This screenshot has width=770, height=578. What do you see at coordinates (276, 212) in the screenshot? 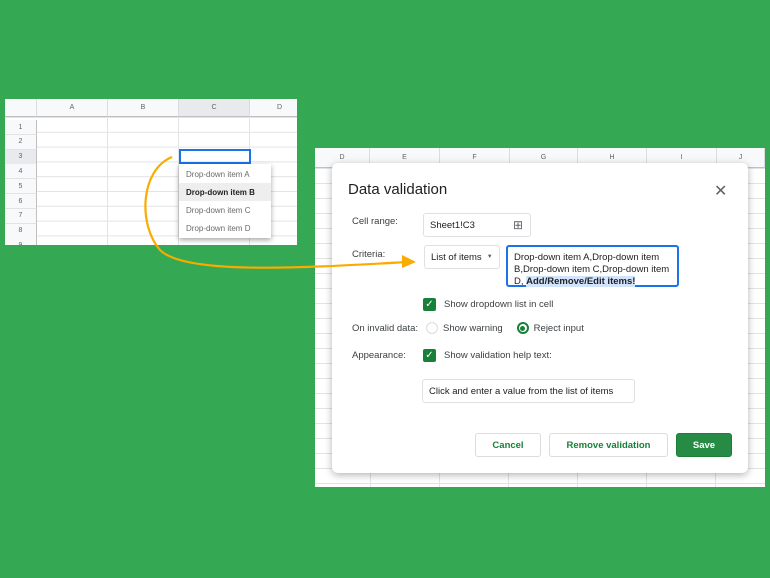
I see `arrow-line` at bounding box center [276, 212].